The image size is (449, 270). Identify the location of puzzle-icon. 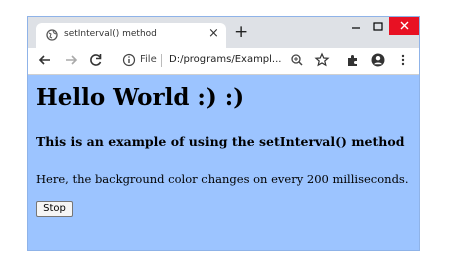
(353, 60).